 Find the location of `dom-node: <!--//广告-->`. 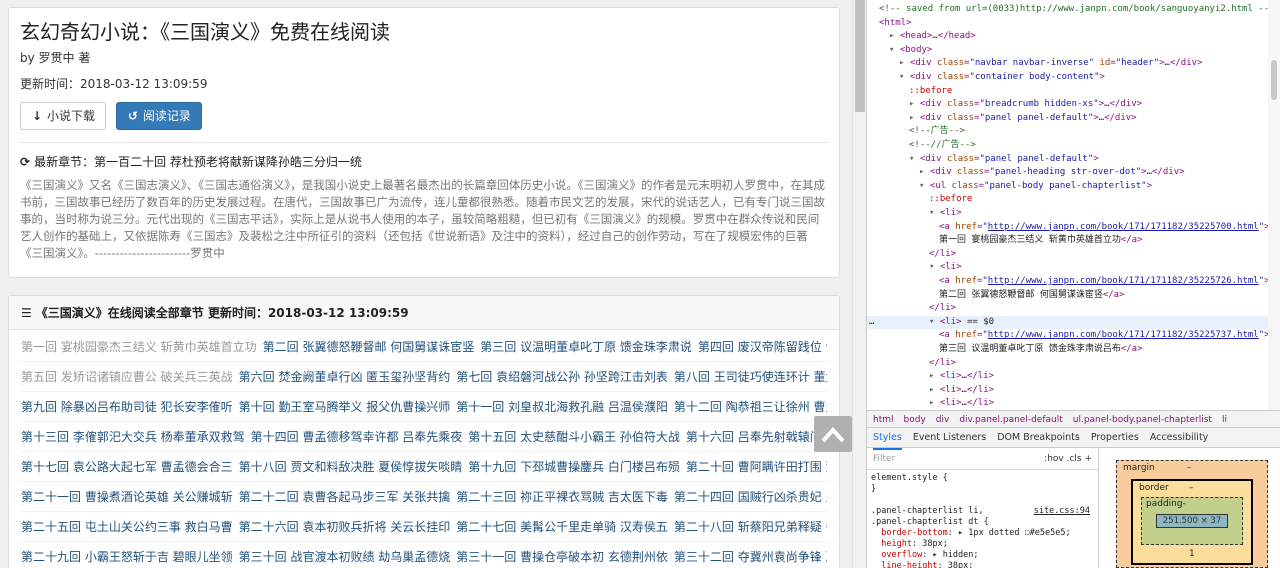

dom-node: <!--//广告--> is located at coordinates (1094, 145).